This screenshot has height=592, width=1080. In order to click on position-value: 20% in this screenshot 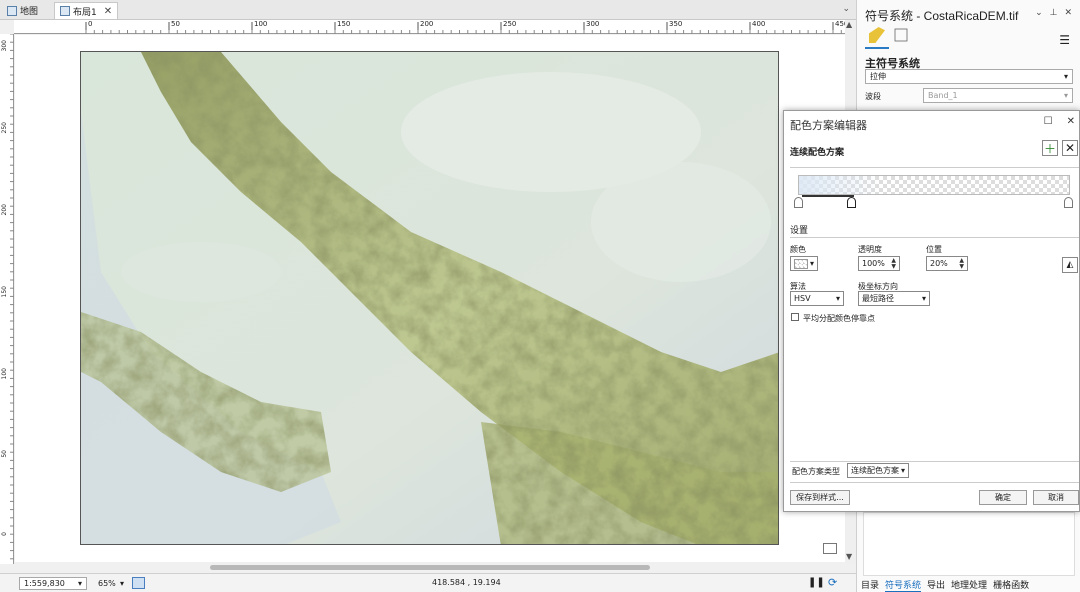, I will do `click(939, 263)`.